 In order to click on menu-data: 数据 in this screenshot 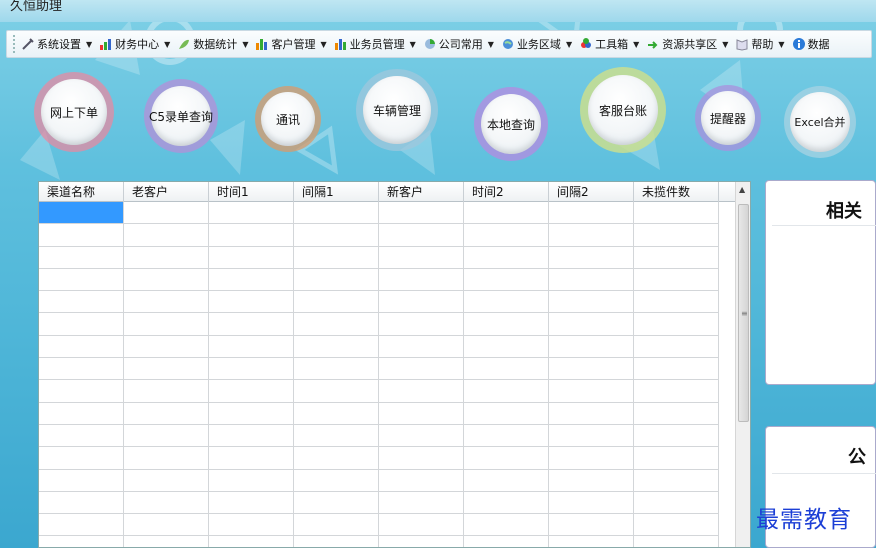, I will do `click(811, 44)`.